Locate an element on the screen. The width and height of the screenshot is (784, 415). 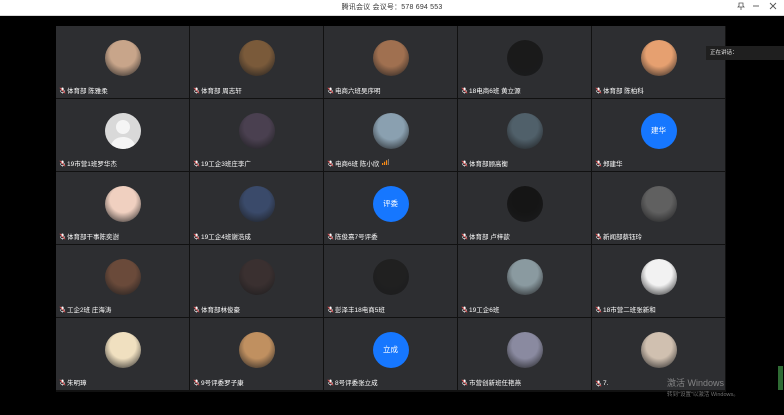
participant-tile: 电商6班 陈小欣 is located at coordinates (390, 135).